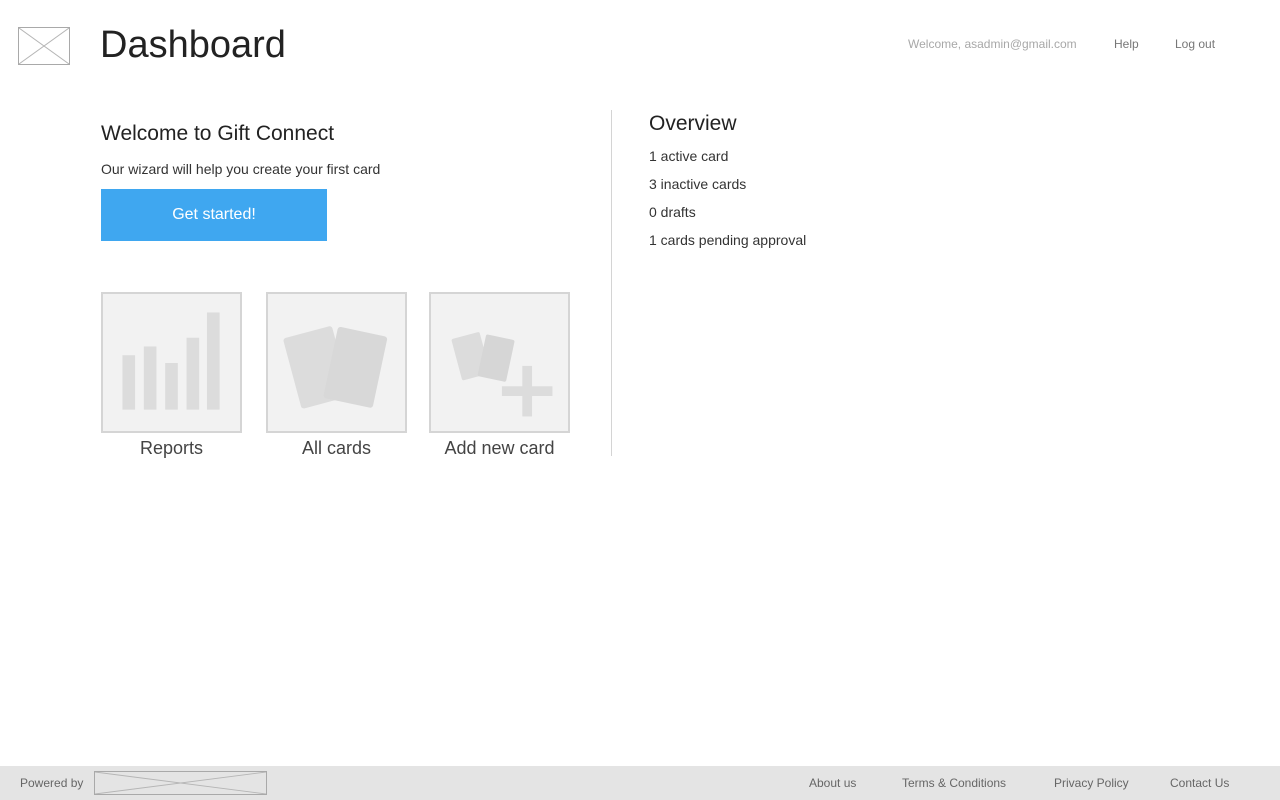 The width and height of the screenshot is (1280, 800). Describe the element at coordinates (499, 448) in the screenshot. I see `add-new-card-label: Add new card` at that location.